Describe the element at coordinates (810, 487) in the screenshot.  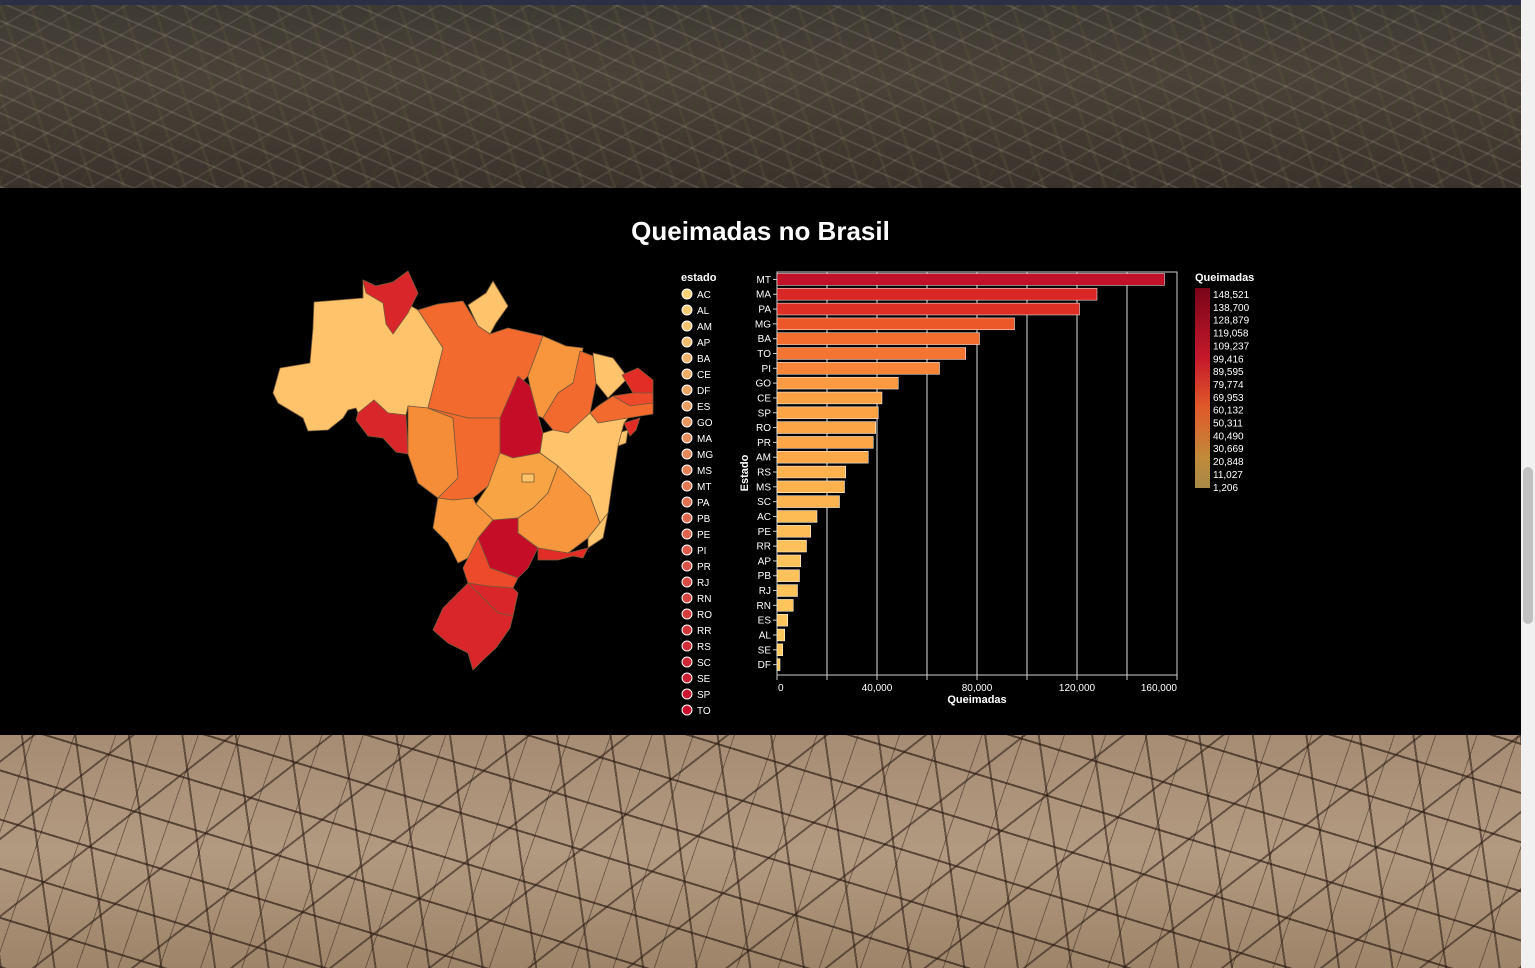
I see `bar-ms` at that location.